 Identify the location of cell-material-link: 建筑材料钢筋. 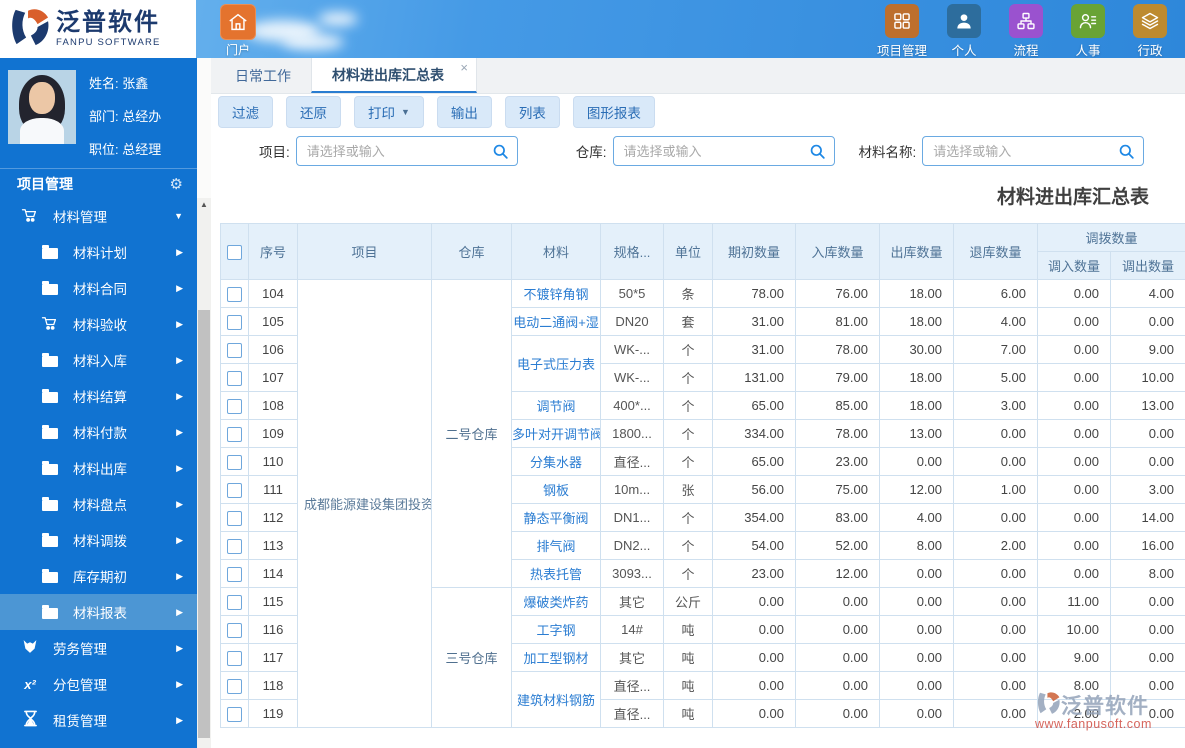
(556, 699).